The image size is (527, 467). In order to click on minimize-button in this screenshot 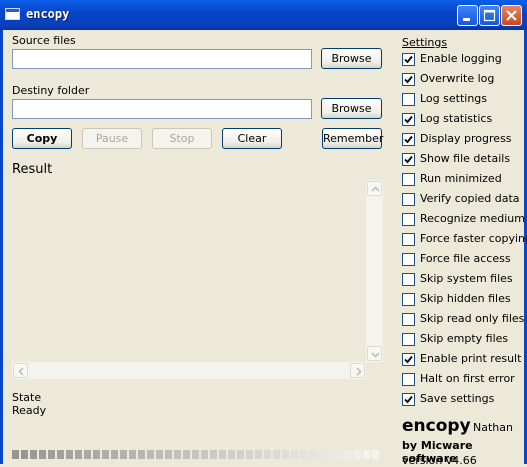, I will do `click(467, 15)`.